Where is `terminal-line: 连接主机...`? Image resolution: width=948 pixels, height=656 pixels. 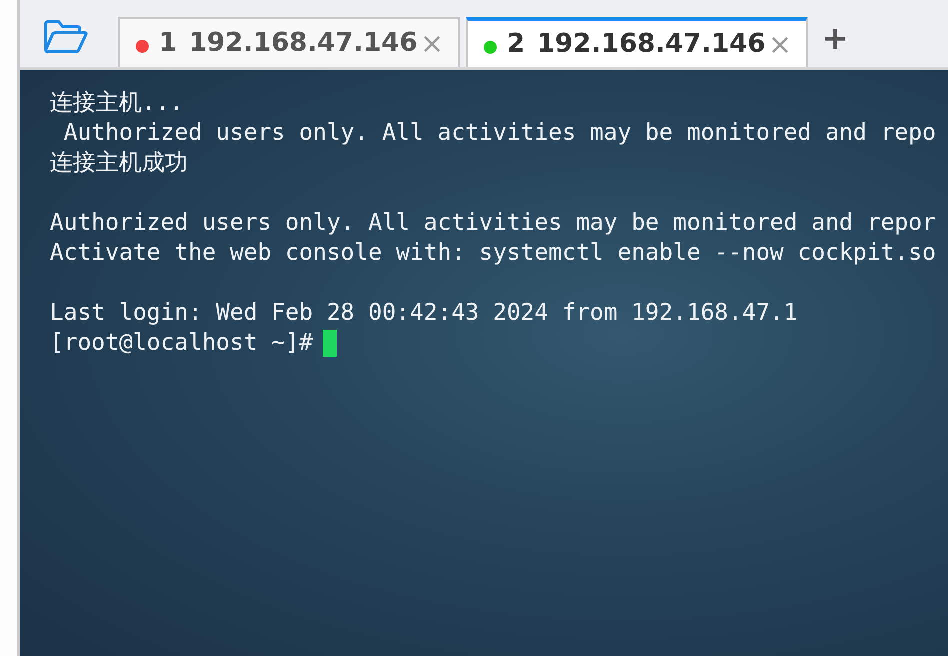 terminal-line: 连接主机... is located at coordinates (117, 103).